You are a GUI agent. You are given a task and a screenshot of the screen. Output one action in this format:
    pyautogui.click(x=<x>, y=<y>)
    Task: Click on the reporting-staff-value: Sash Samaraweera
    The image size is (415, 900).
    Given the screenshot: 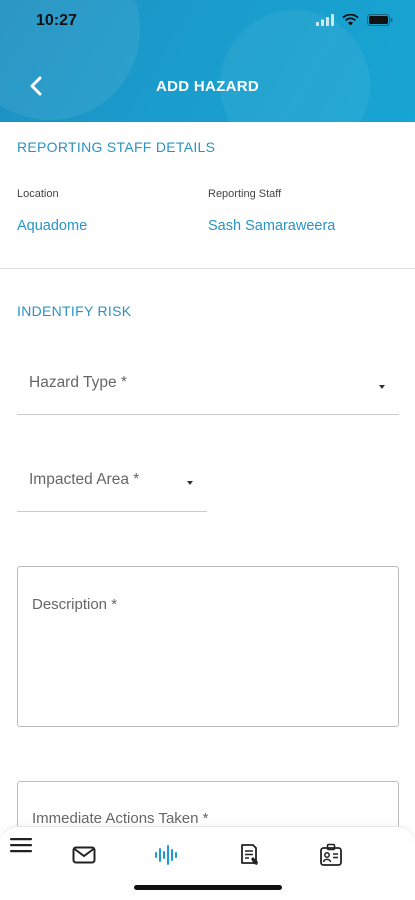 What is the action you would take?
    pyautogui.click(x=272, y=226)
    